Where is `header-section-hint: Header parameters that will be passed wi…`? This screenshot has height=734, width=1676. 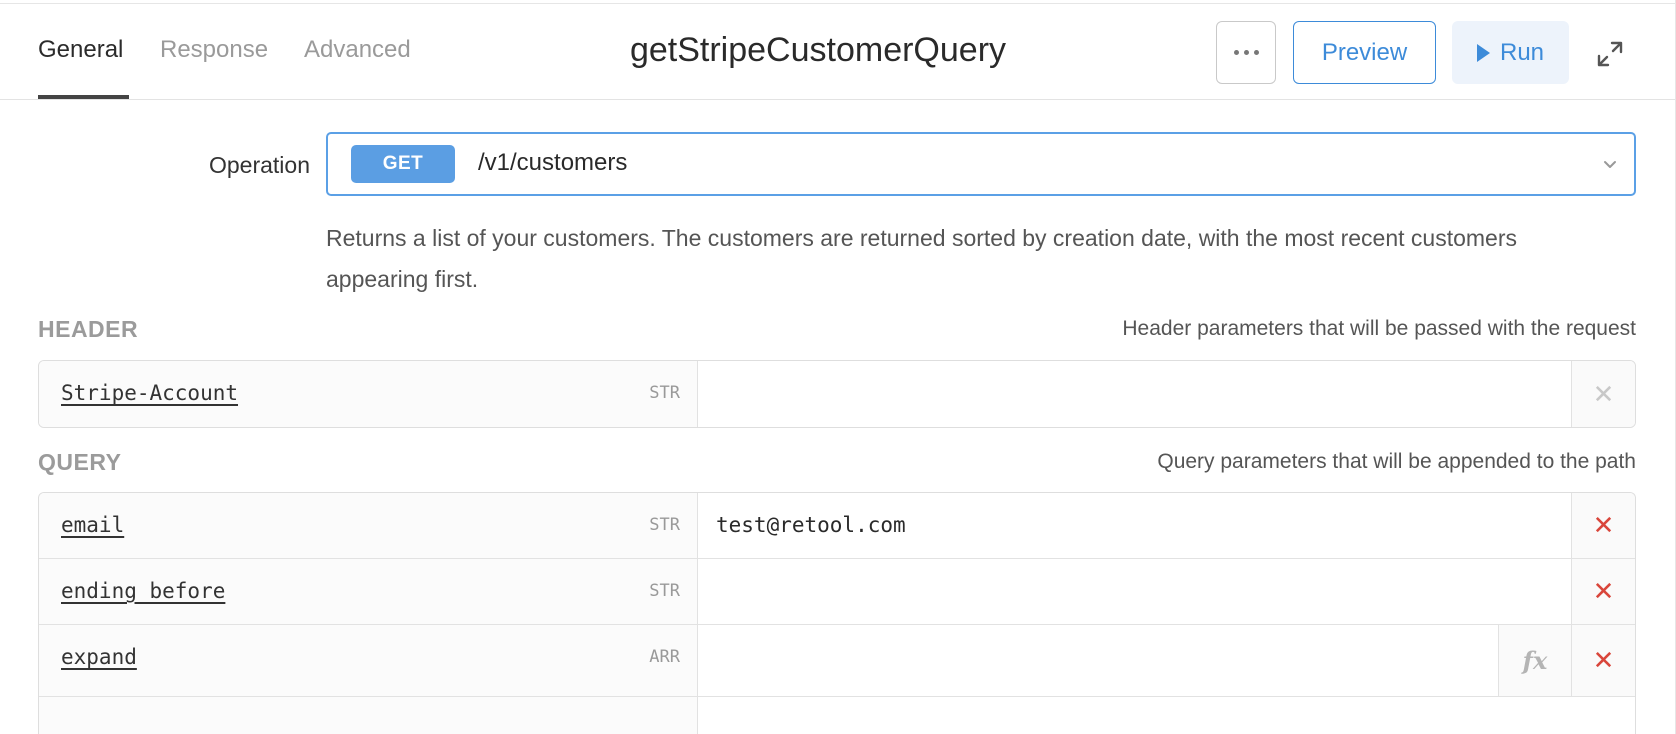
header-section-hint: Header parameters that will be passed wi… is located at coordinates (1379, 328).